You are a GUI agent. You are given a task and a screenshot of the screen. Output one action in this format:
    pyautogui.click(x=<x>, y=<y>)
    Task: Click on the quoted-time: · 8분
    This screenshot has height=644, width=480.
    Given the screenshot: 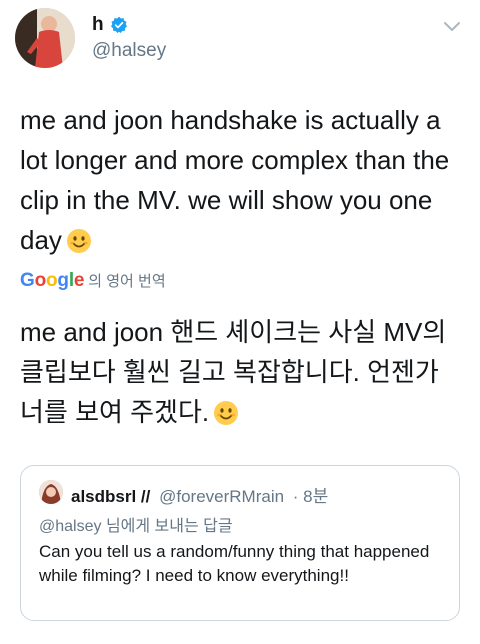 What is the action you would take?
    pyautogui.click(x=310, y=496)
    